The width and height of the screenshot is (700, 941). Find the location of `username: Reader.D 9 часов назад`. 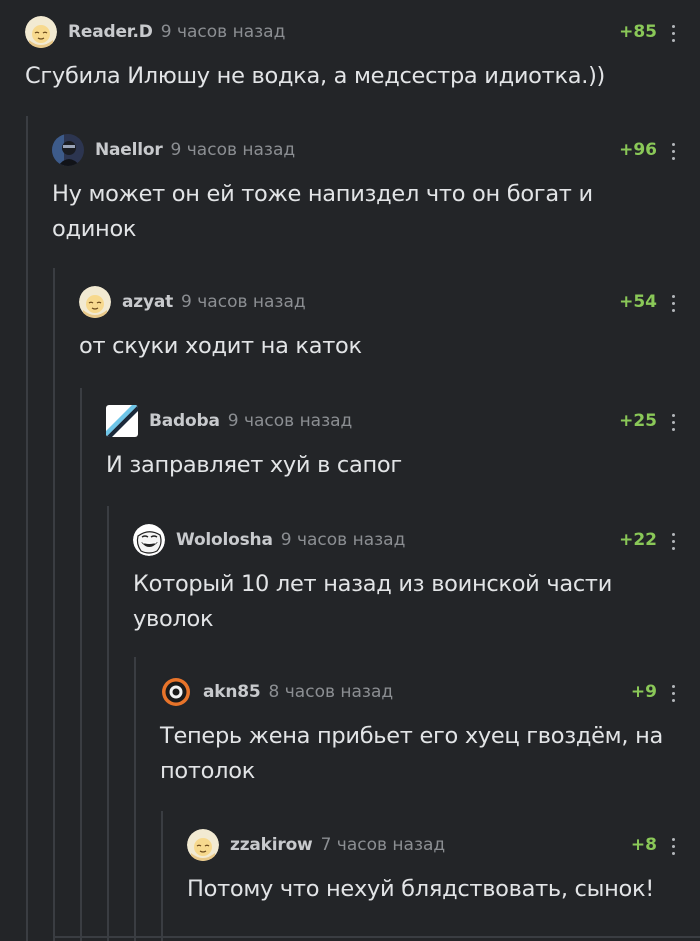

username: Reader.D 9 часов назад is located at coordinates (176, 32).